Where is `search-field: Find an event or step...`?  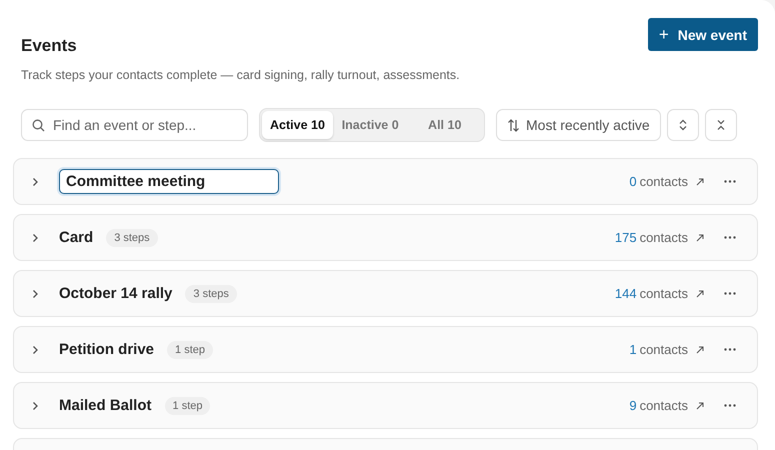 search-field: Find an event or step... is located at coordinates (134, 125).